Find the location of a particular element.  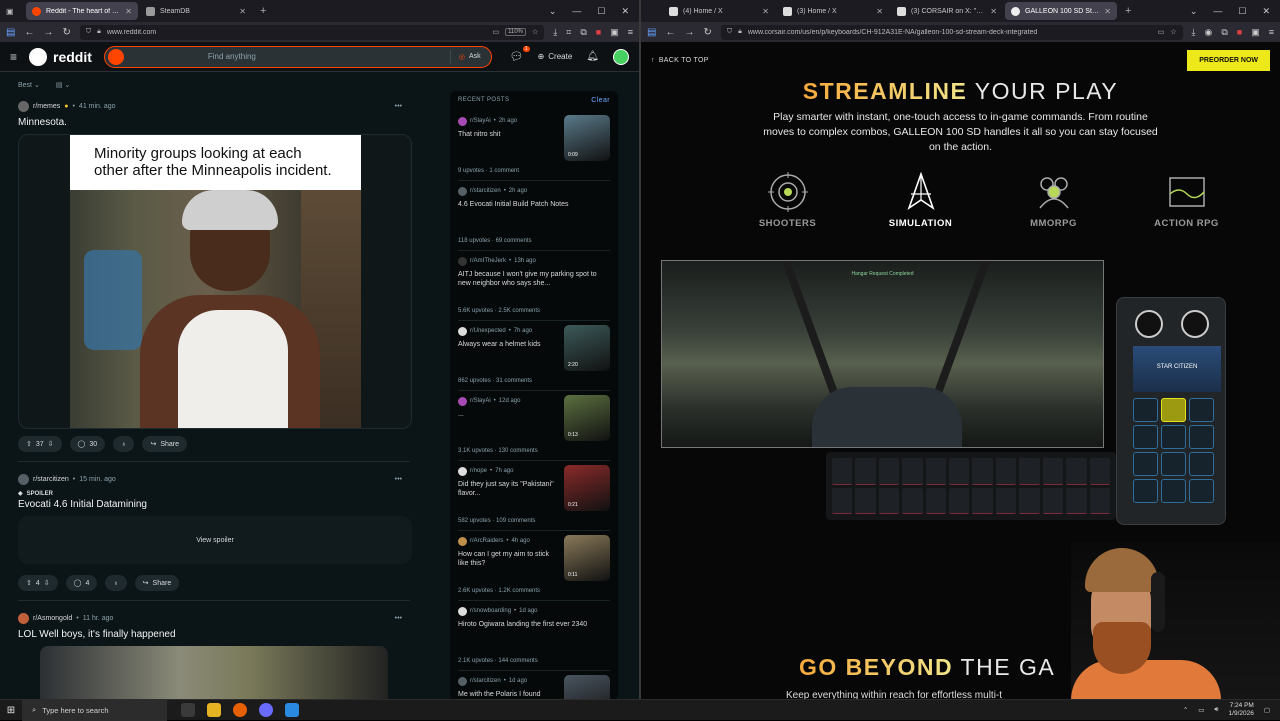

addon-icon: ◉ is located at coordinates (1208, 32).